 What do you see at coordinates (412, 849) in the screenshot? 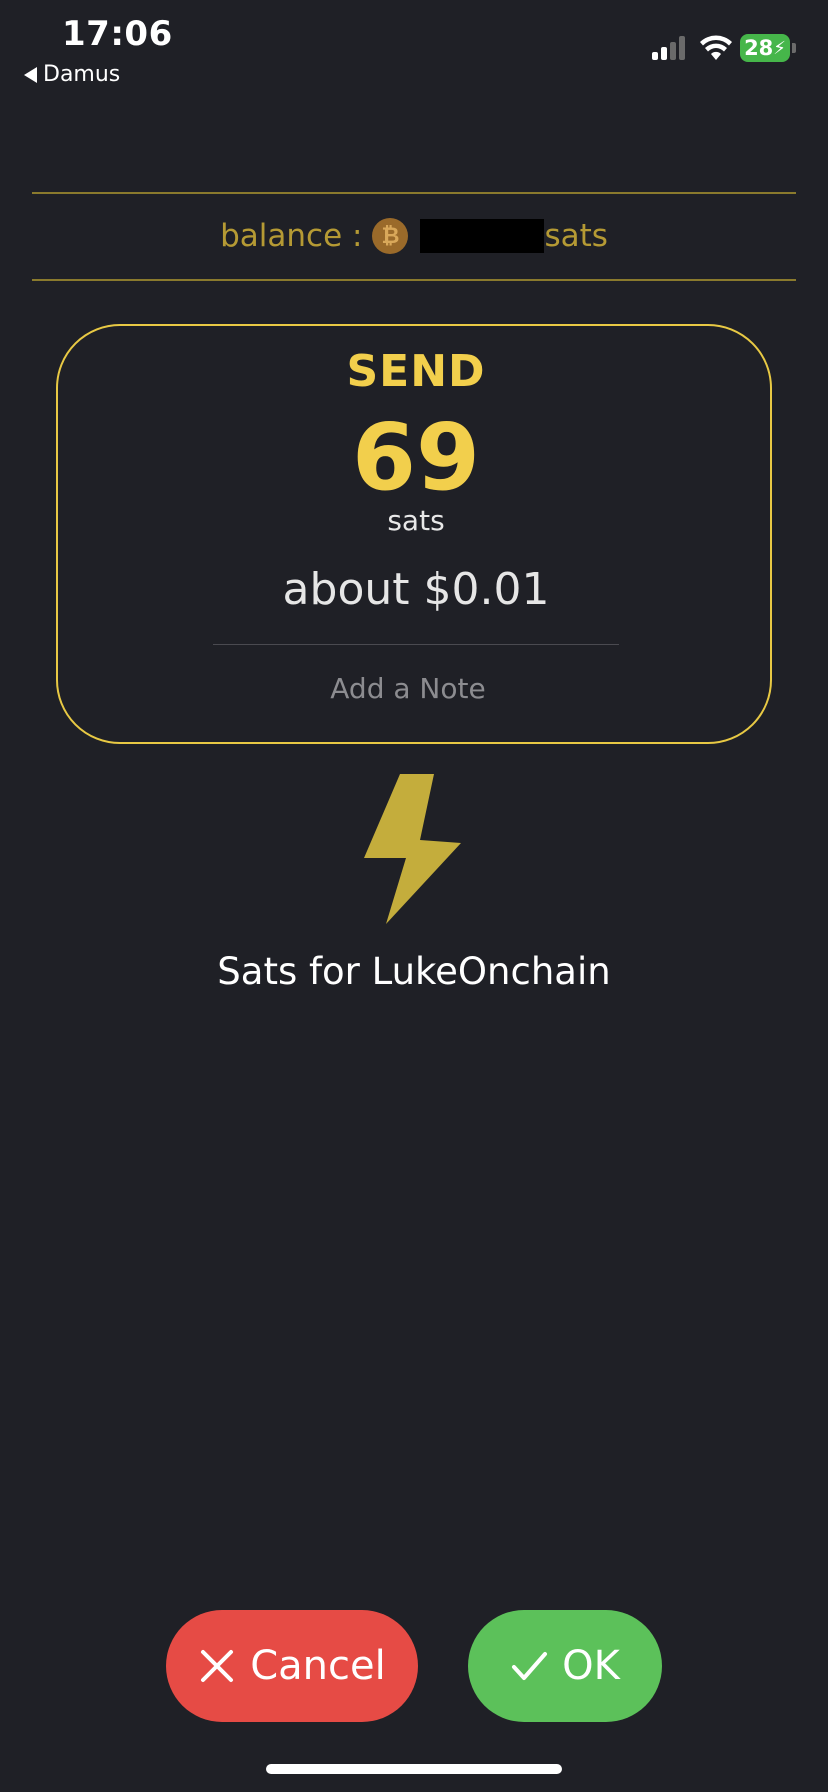
I see `lightning-bolt-icon` at bounding box center [412, 849].